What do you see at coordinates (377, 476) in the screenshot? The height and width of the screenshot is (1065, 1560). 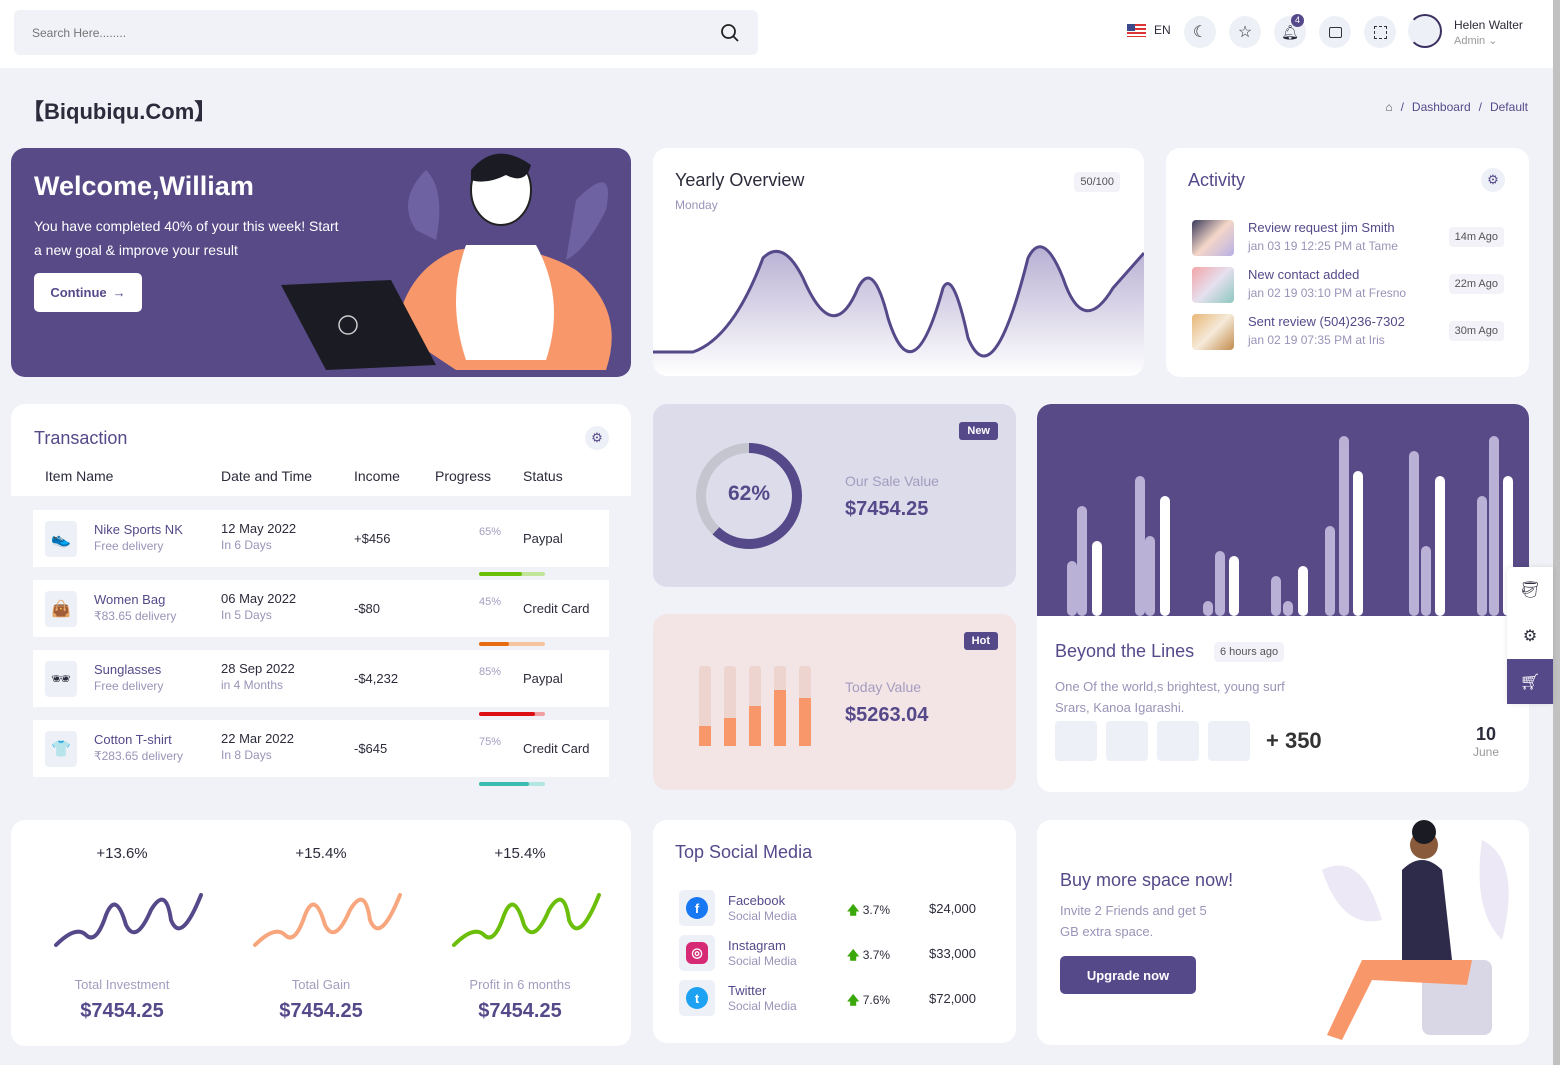 I see `column-header: Income` at bounding box center [377, 476].